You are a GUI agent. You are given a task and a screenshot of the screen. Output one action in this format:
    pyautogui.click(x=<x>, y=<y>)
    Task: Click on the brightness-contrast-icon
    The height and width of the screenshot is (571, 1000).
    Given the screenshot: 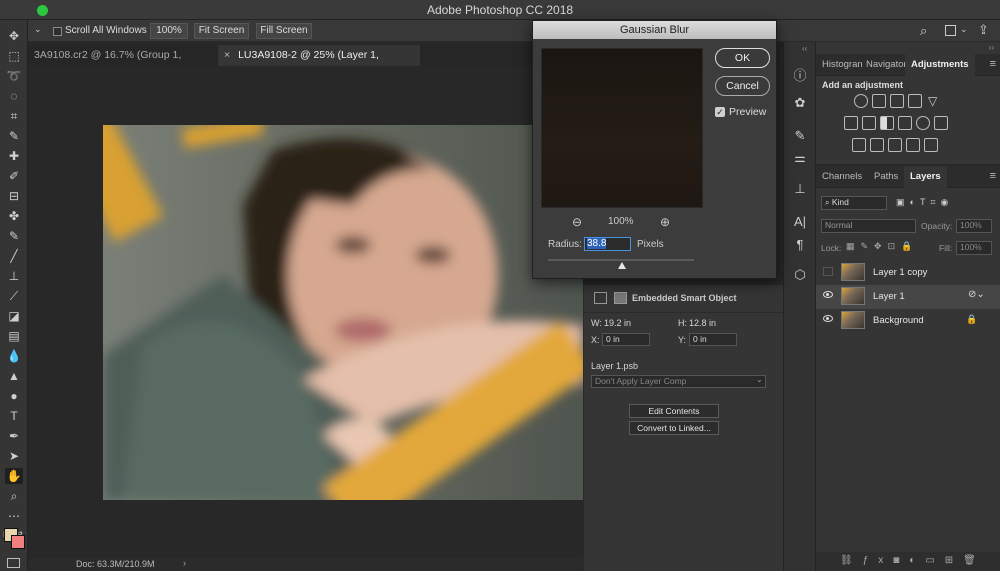 What is the action you would take?
    pyautogui.click(x=861, y=101)
    